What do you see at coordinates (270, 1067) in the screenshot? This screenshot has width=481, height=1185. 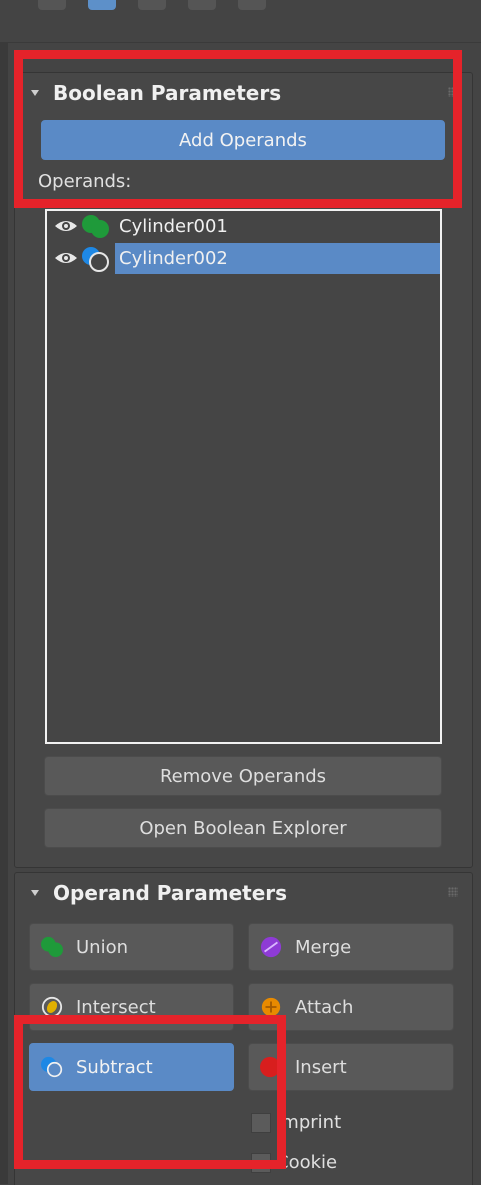 I see `insert-icon` at bounding box center [270, 1067].